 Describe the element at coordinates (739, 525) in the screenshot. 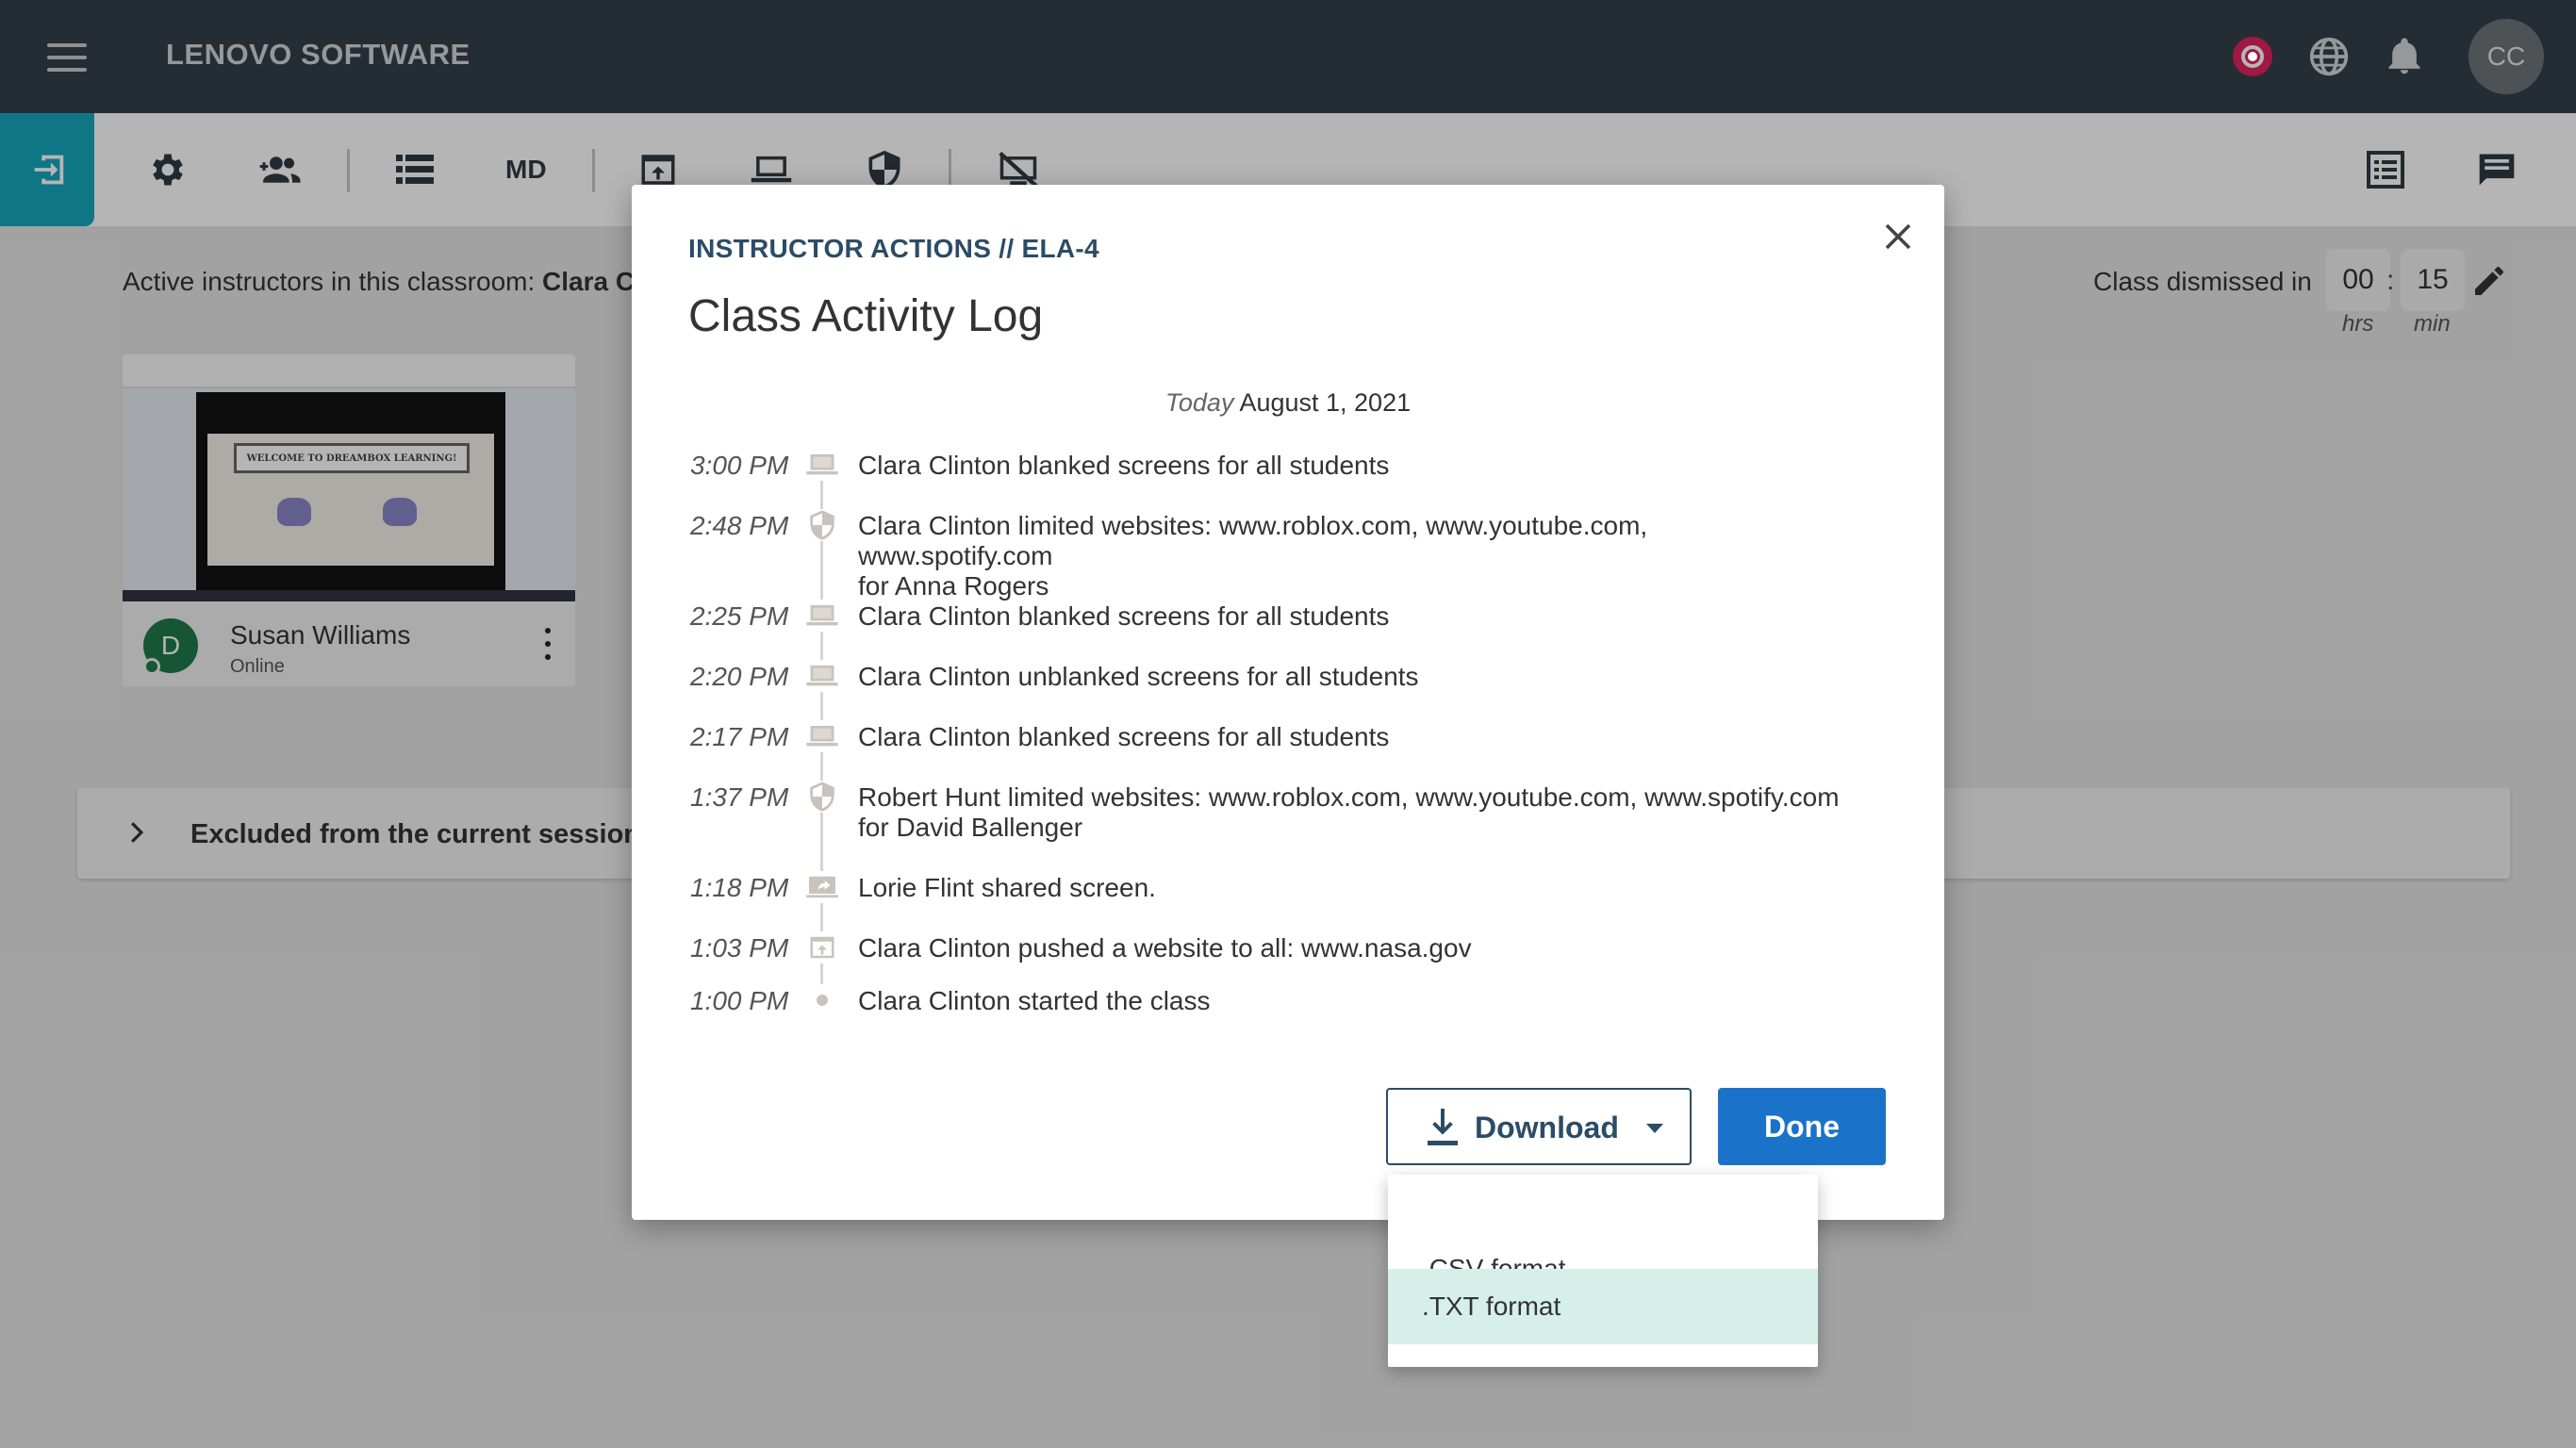

I see `log-time: 2:48 PM` at that location.